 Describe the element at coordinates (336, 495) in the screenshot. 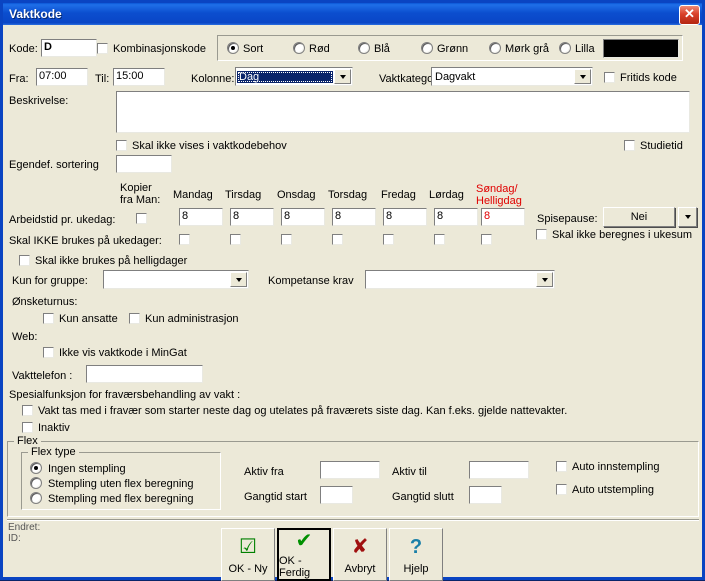

I see `gangtid-start-input` at that location.